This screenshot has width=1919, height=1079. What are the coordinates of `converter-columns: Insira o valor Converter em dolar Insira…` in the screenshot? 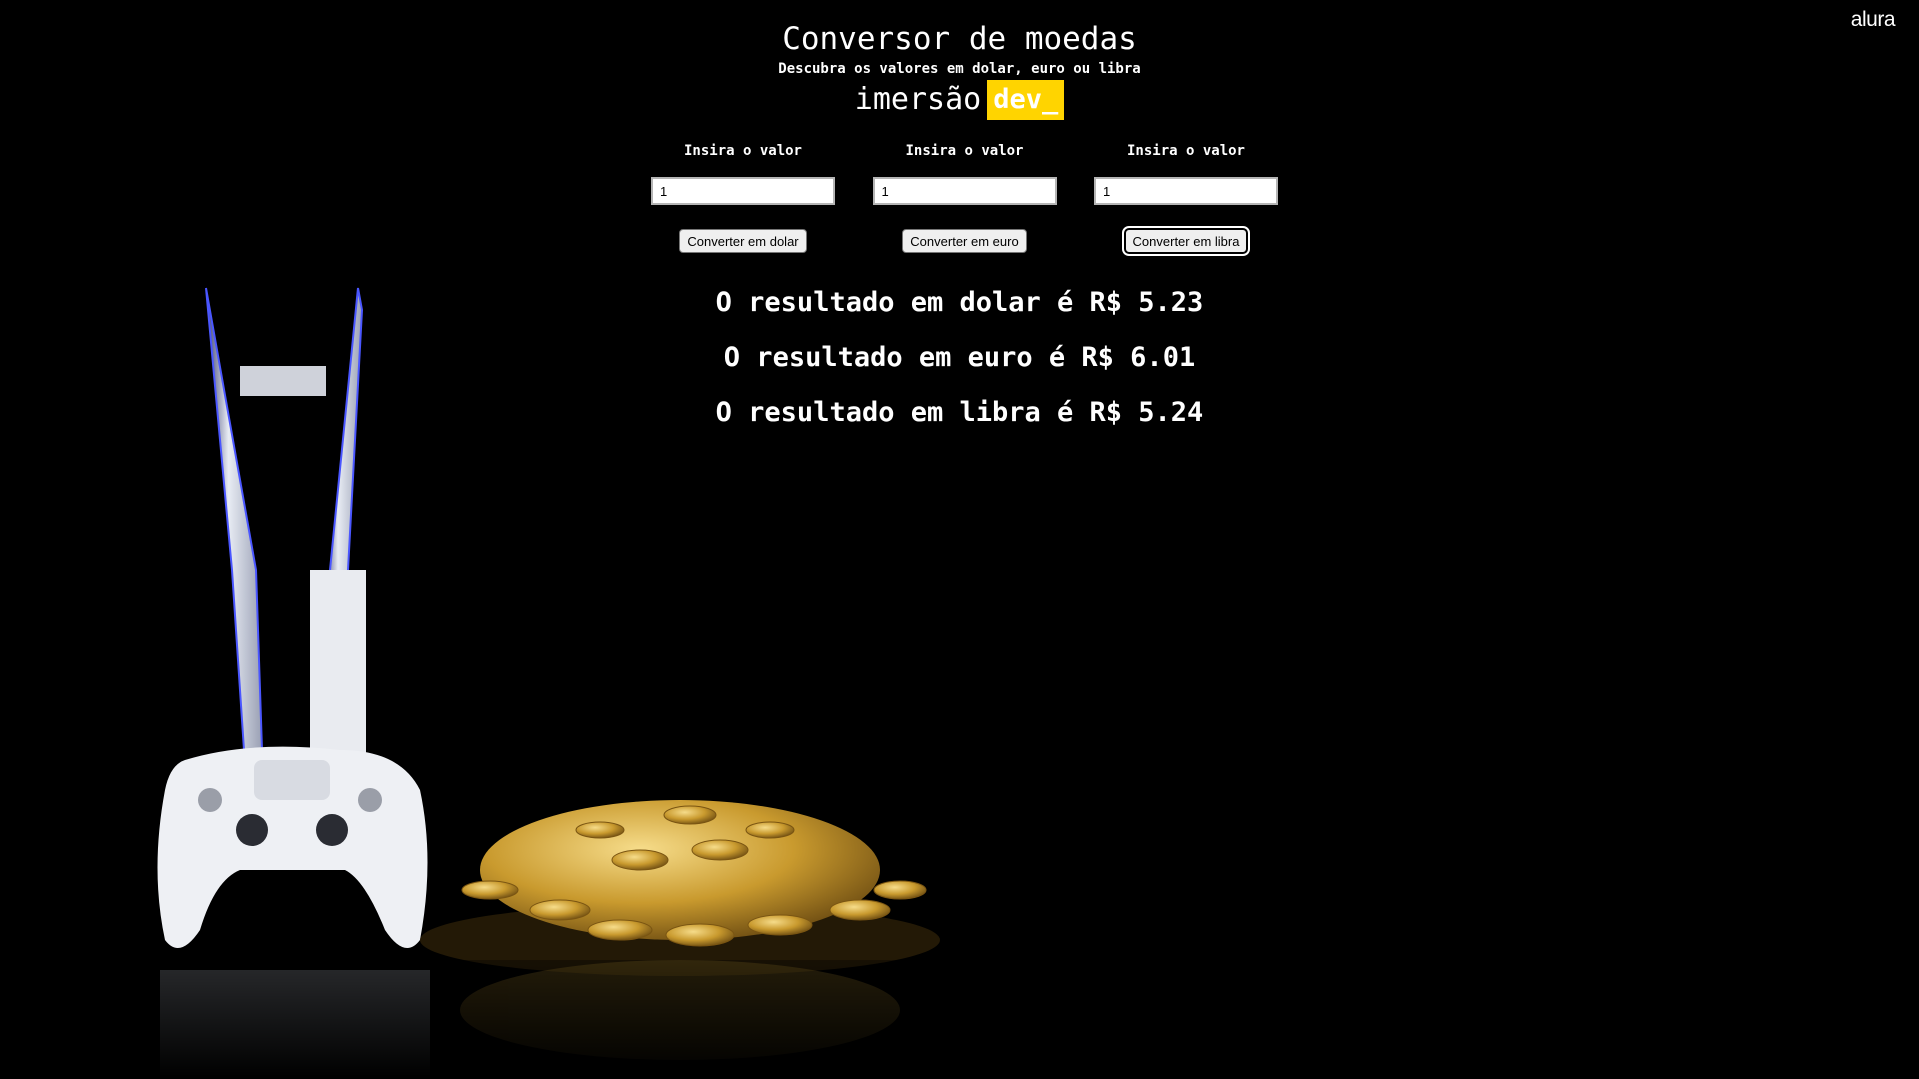 It's located at (964, 199).